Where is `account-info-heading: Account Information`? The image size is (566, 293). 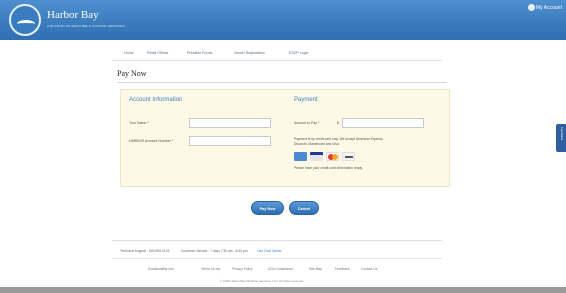 account-info-heading: Account Information is located at coordinates (156, 100).